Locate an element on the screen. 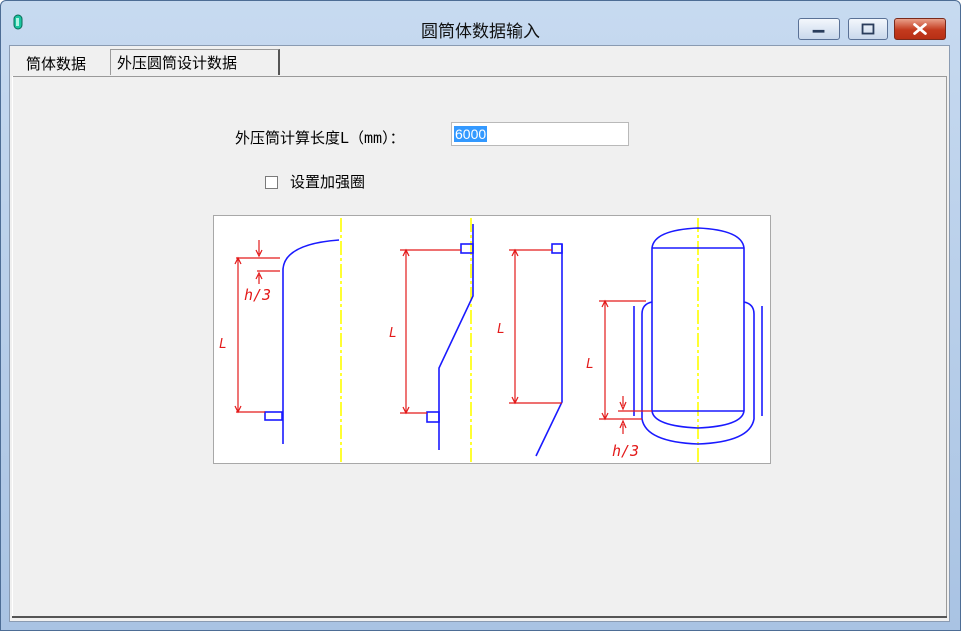 This screenshot has height=631, width=961. panel-border-right is located at coordinates (946, 347).